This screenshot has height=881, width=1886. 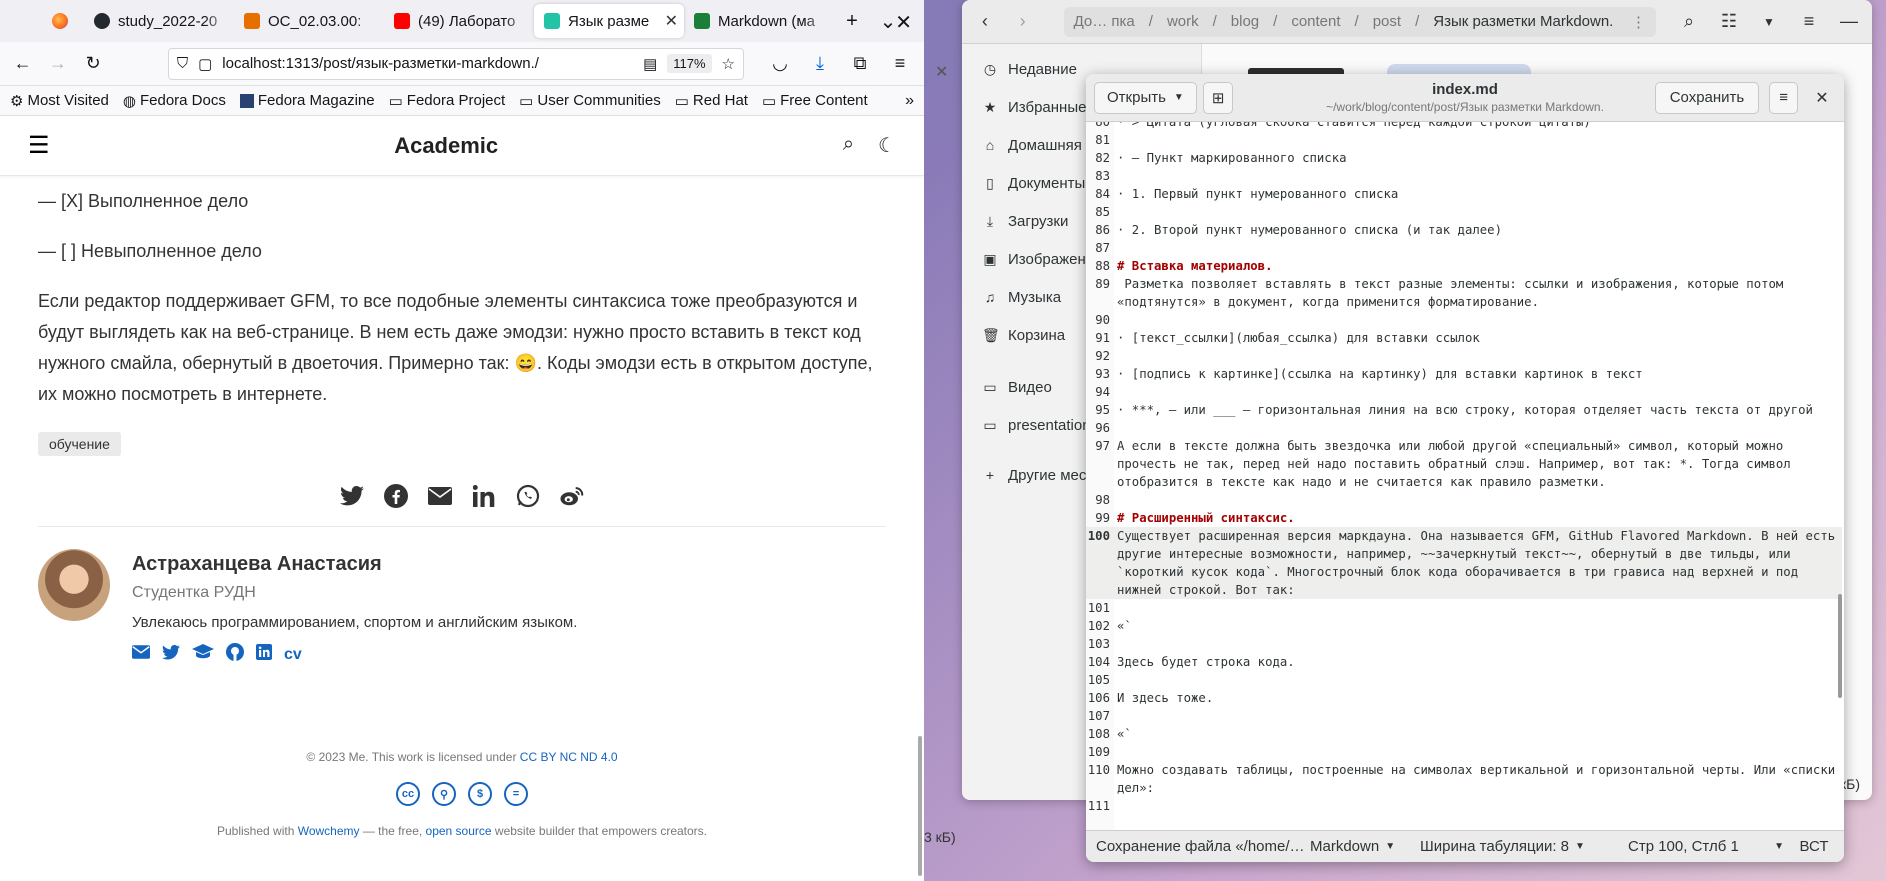 I want to click on editor-scrollbar, so click(x=1840, y=646).